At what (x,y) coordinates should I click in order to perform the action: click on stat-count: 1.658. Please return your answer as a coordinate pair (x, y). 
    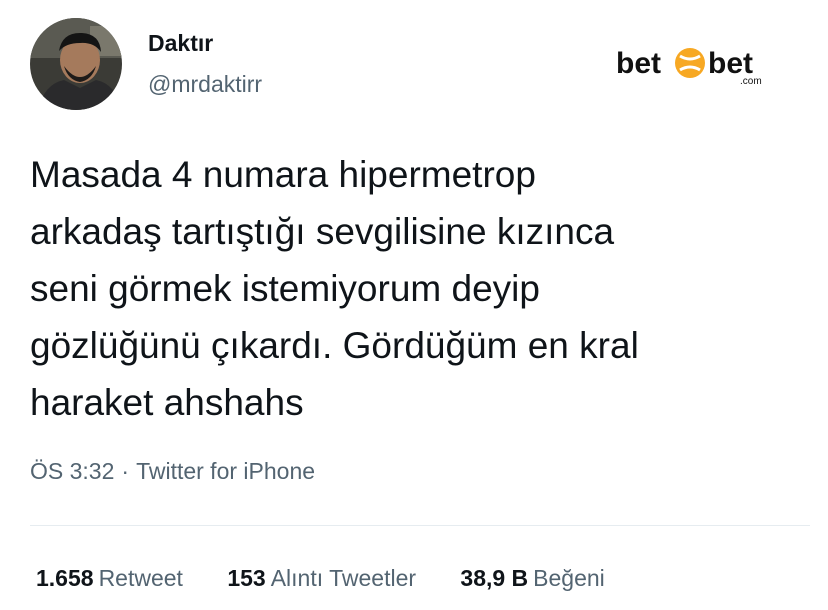
    Looking at the image, I should click on (65, 578).